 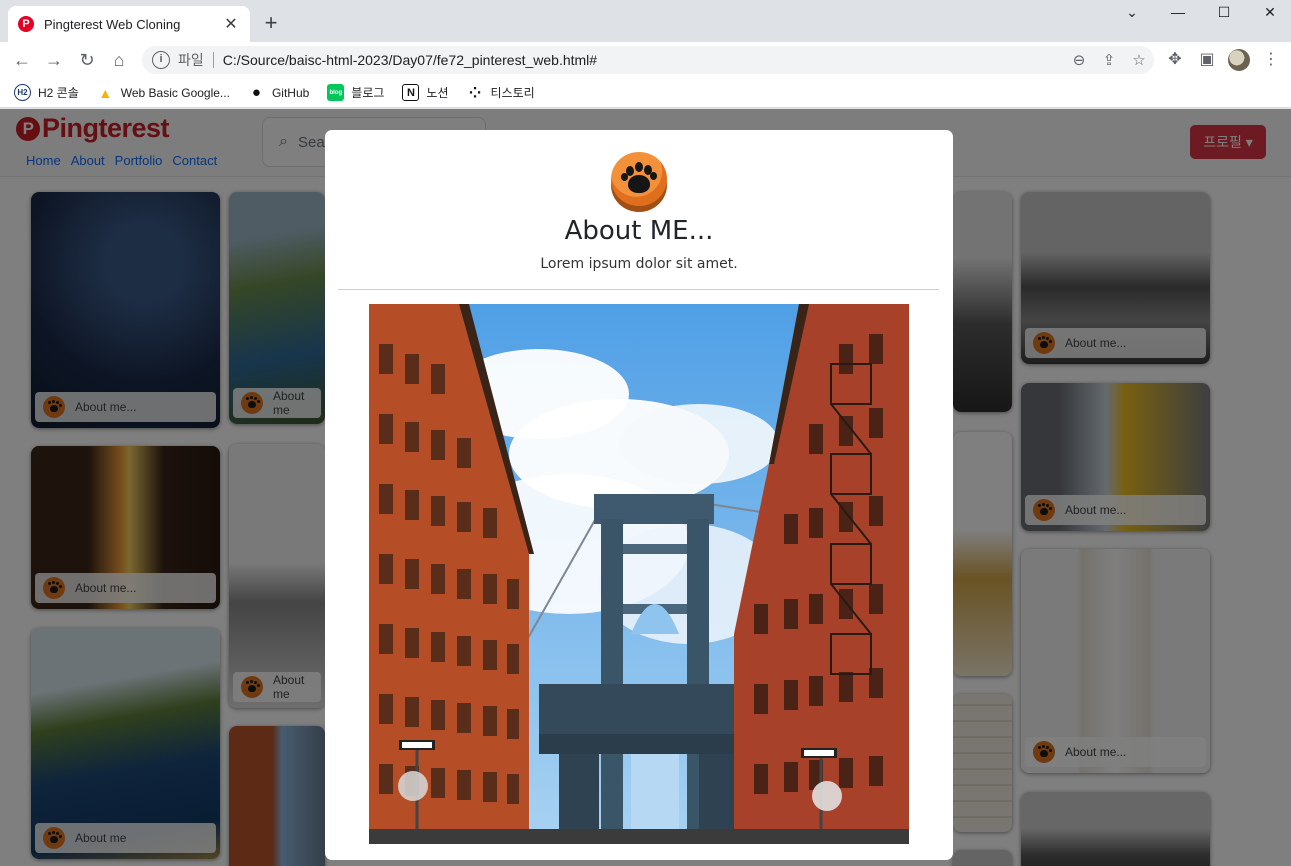 What do you see at coordinates (161, 60) in the screenshot?
I see `site-info-icon: i` at bounding box center [161, 60].